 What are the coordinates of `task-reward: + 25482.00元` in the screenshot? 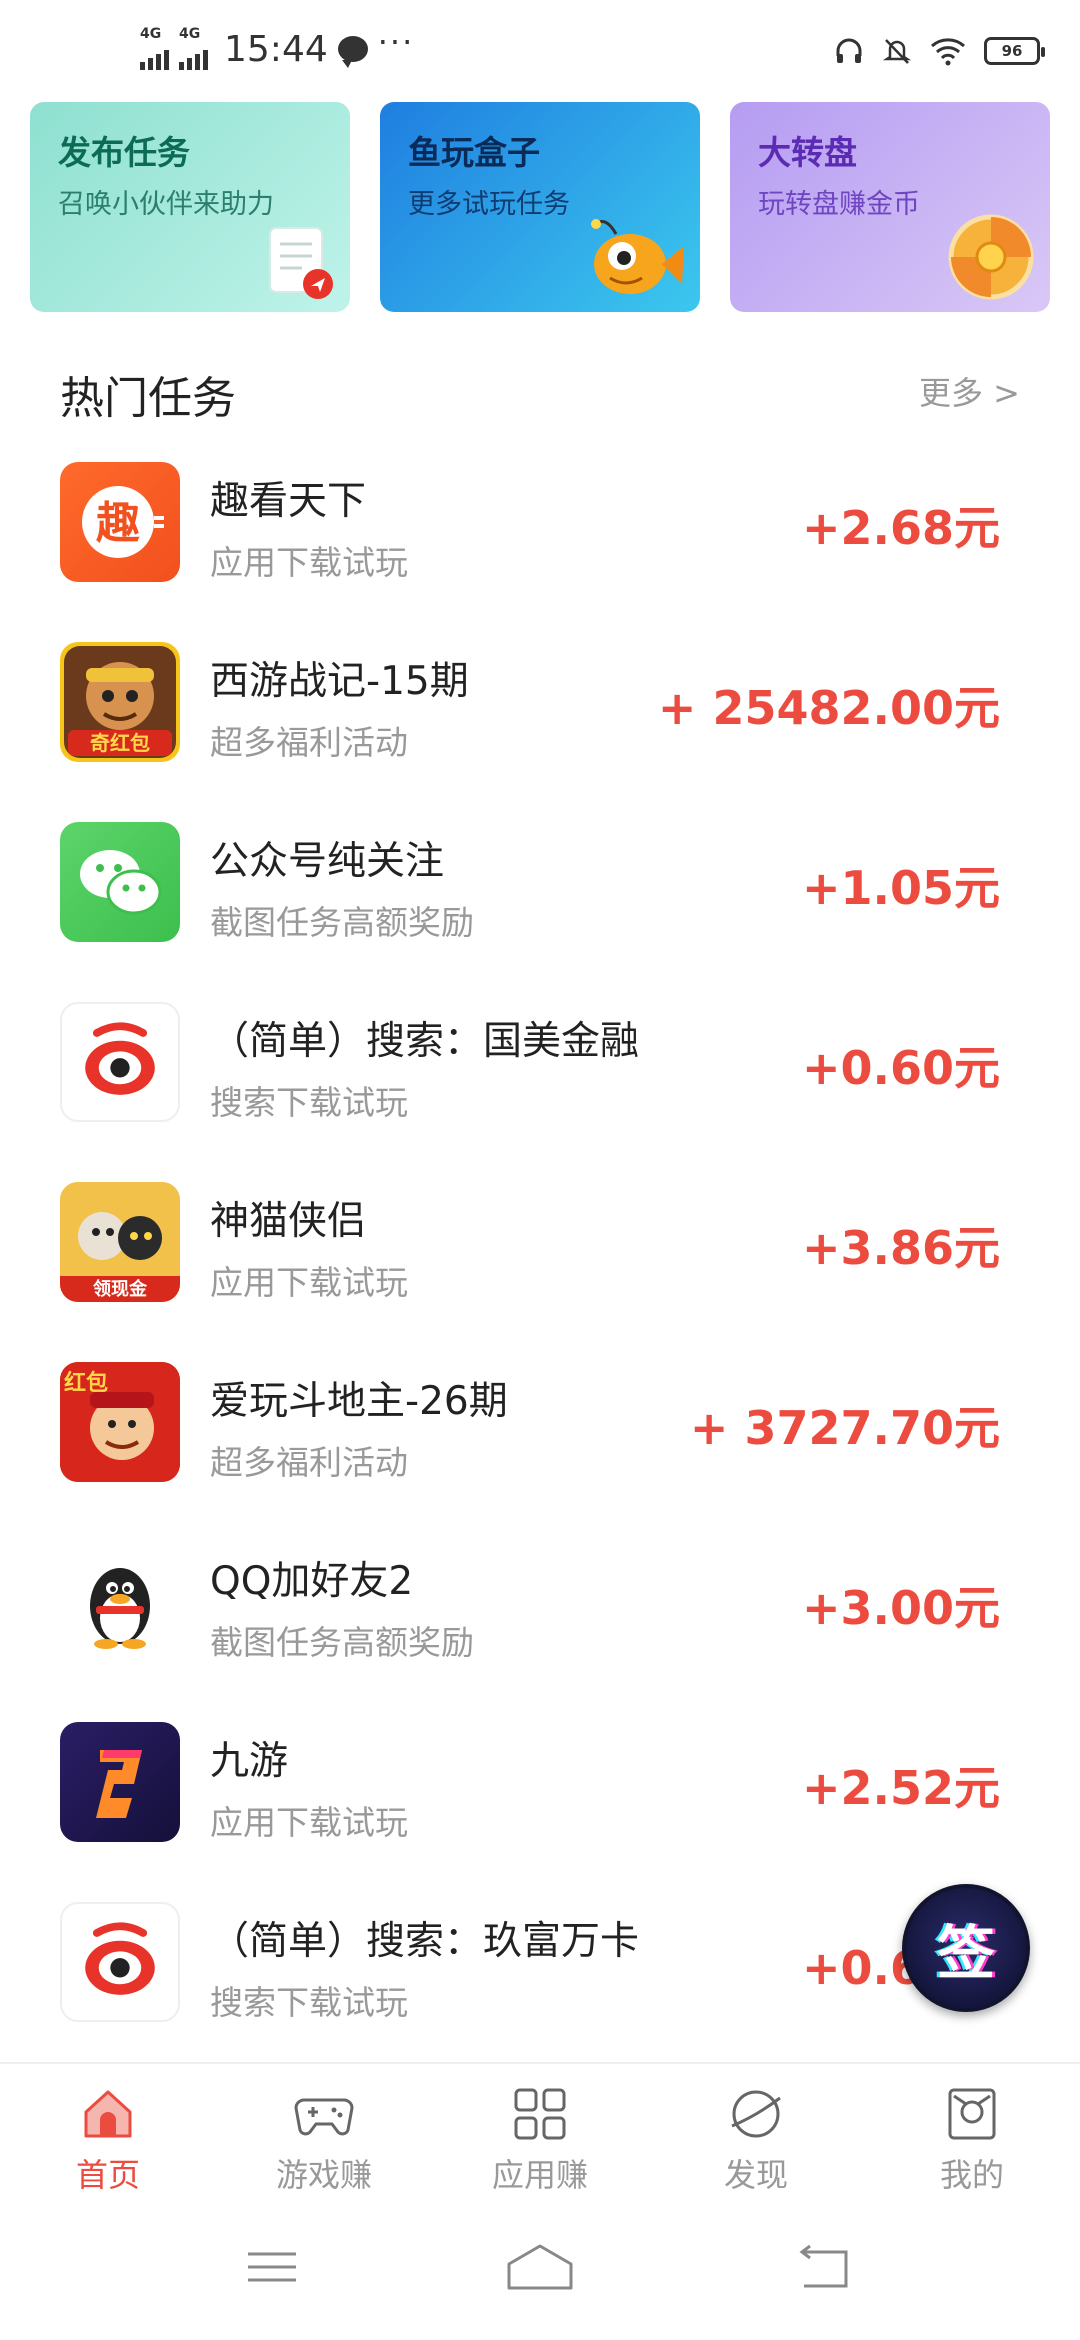 It's located at (828, 708).